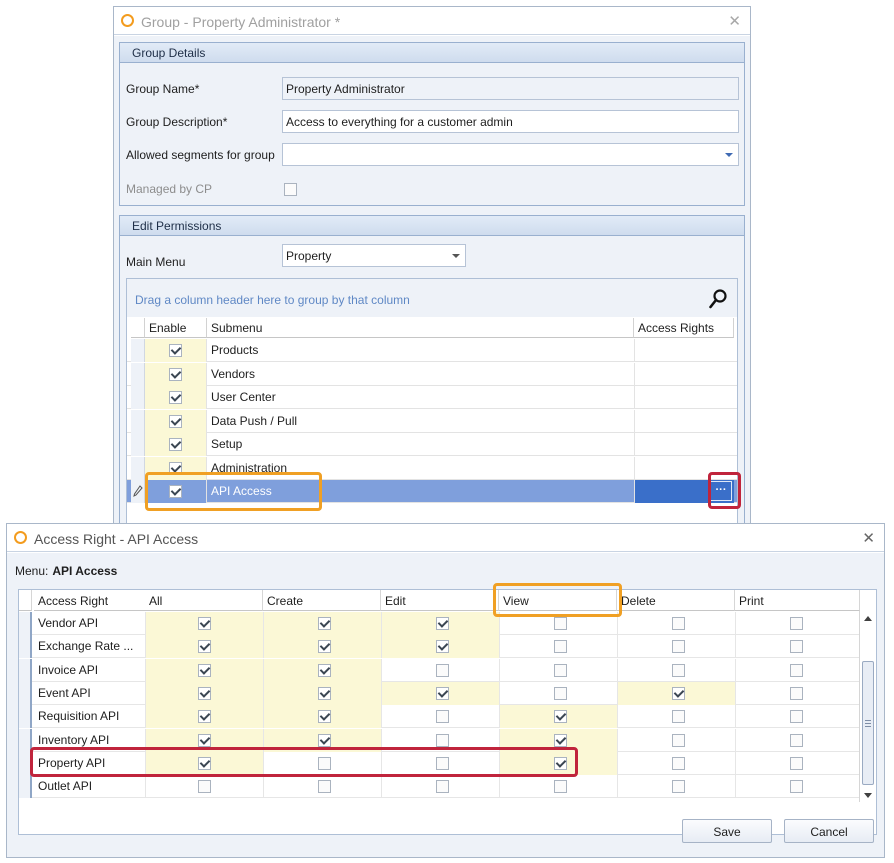 This screenshot has height=863, width=894. I want to click on main-menu-dropdown: Property, so click(374, 255).